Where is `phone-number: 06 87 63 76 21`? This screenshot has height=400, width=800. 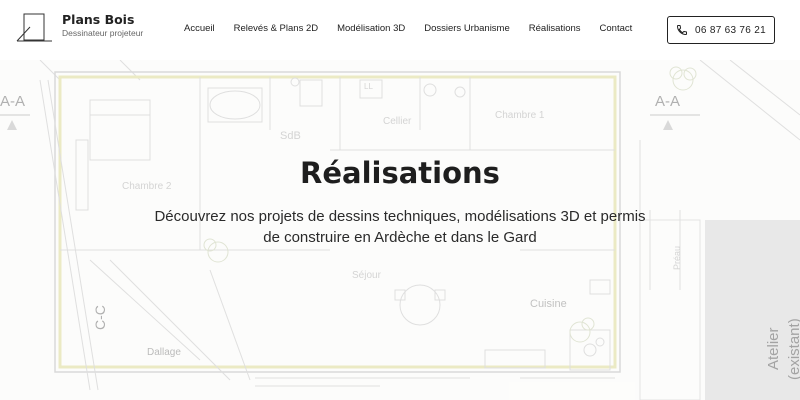 phone-number: 06 87 63 76 21 is located at coordinates (730, 30).